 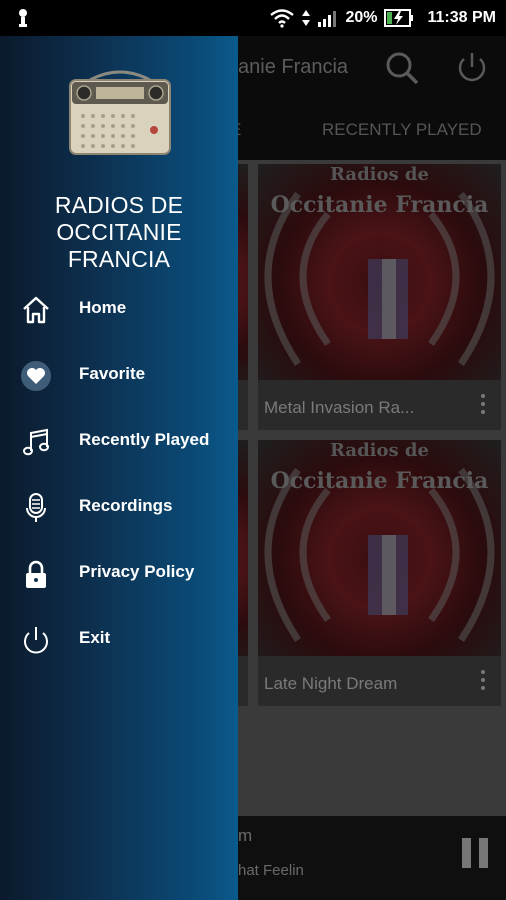 I want to click on status-bar: 20% 11:38 PM, so click(x=253, y=18).